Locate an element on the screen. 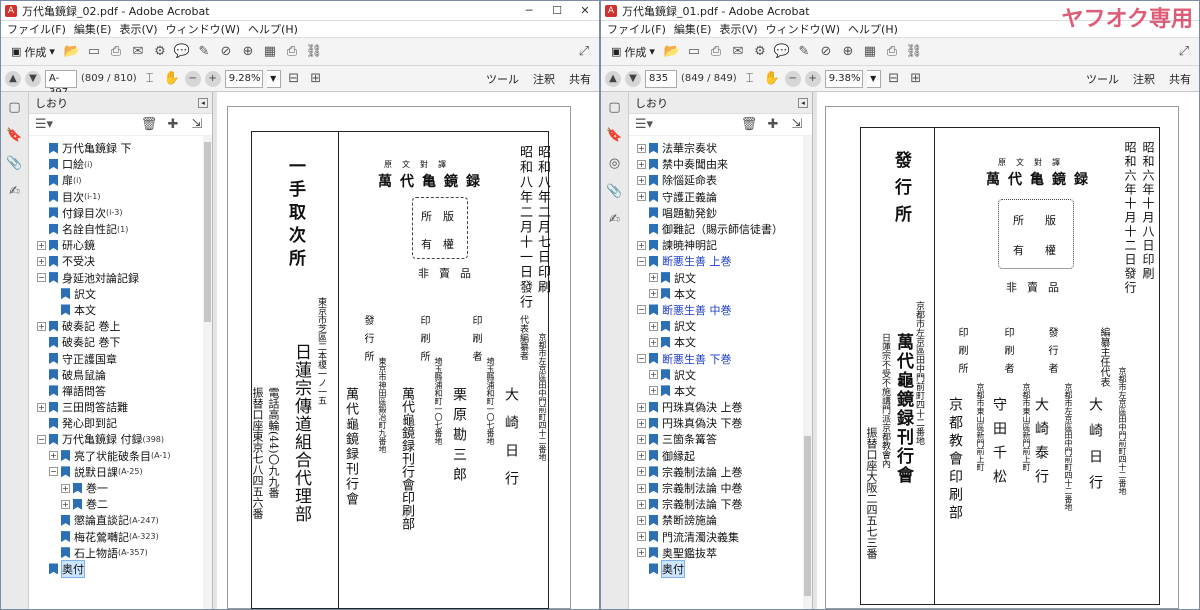 The image size is (1200, 610). create-button: ▣ 作成 ▾ is located at coordinates (33, 52).